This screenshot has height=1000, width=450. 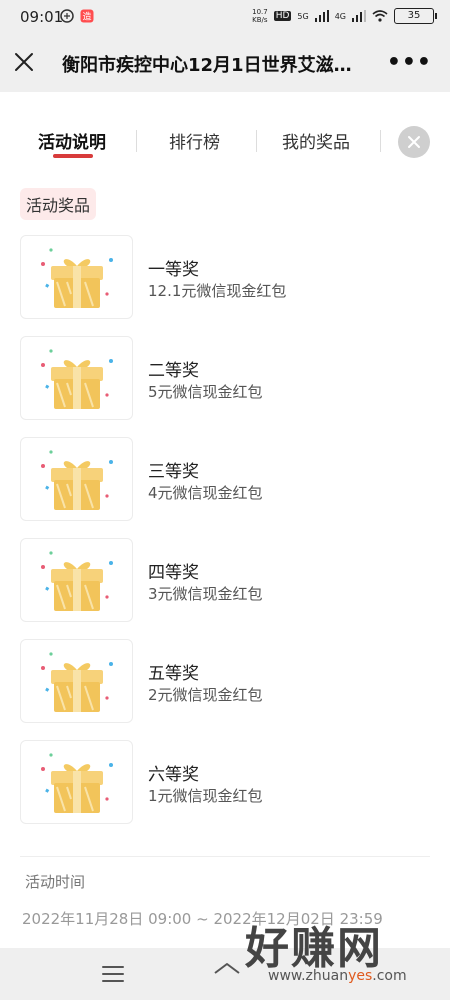 I want to click on prize-card: 一等奖 12.1元微信现金红包, so click(x=230, y=277).